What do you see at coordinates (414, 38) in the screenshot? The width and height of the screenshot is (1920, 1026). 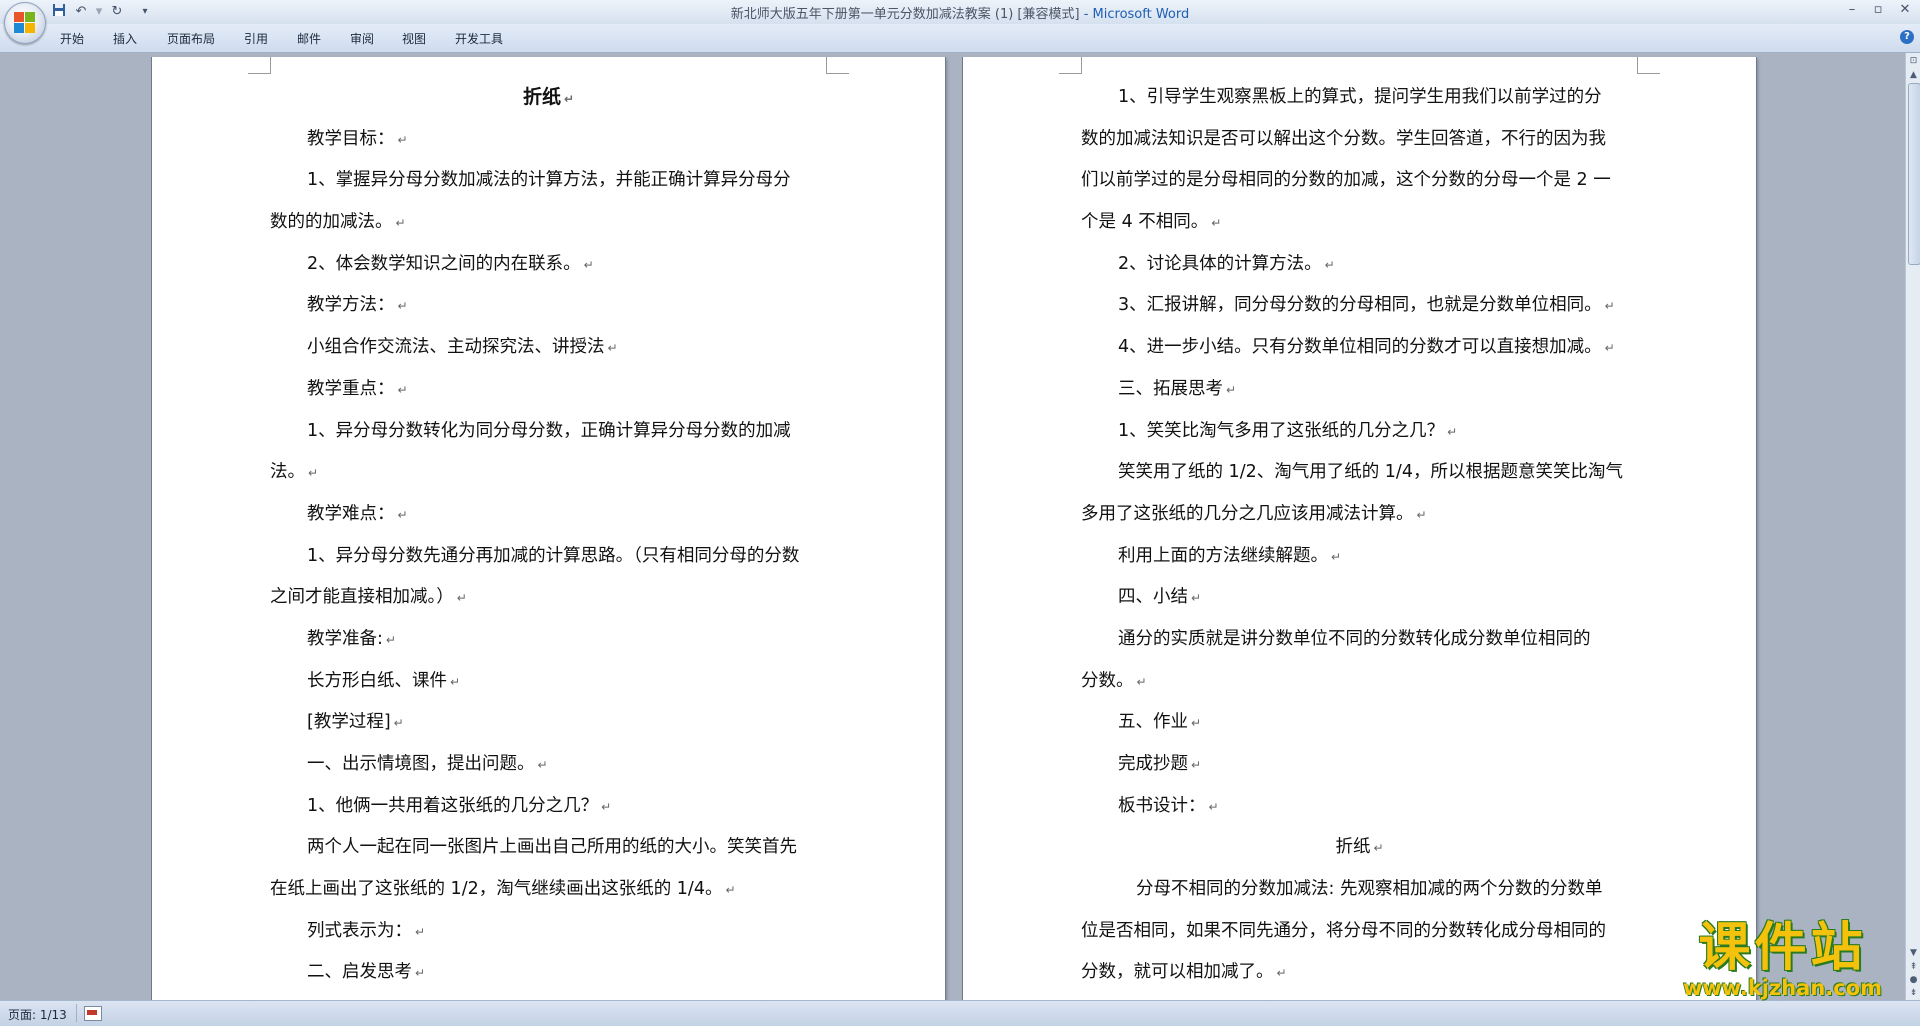 I see `tab-view: 视图` at bounding box center [414, 38].